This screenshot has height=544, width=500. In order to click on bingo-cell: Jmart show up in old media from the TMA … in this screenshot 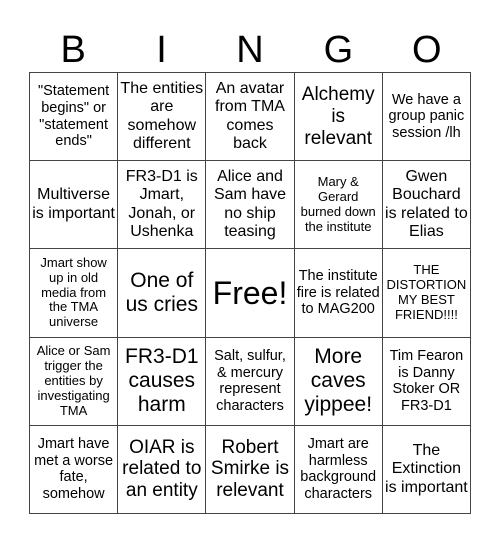, I will do `click(74, 293)`.